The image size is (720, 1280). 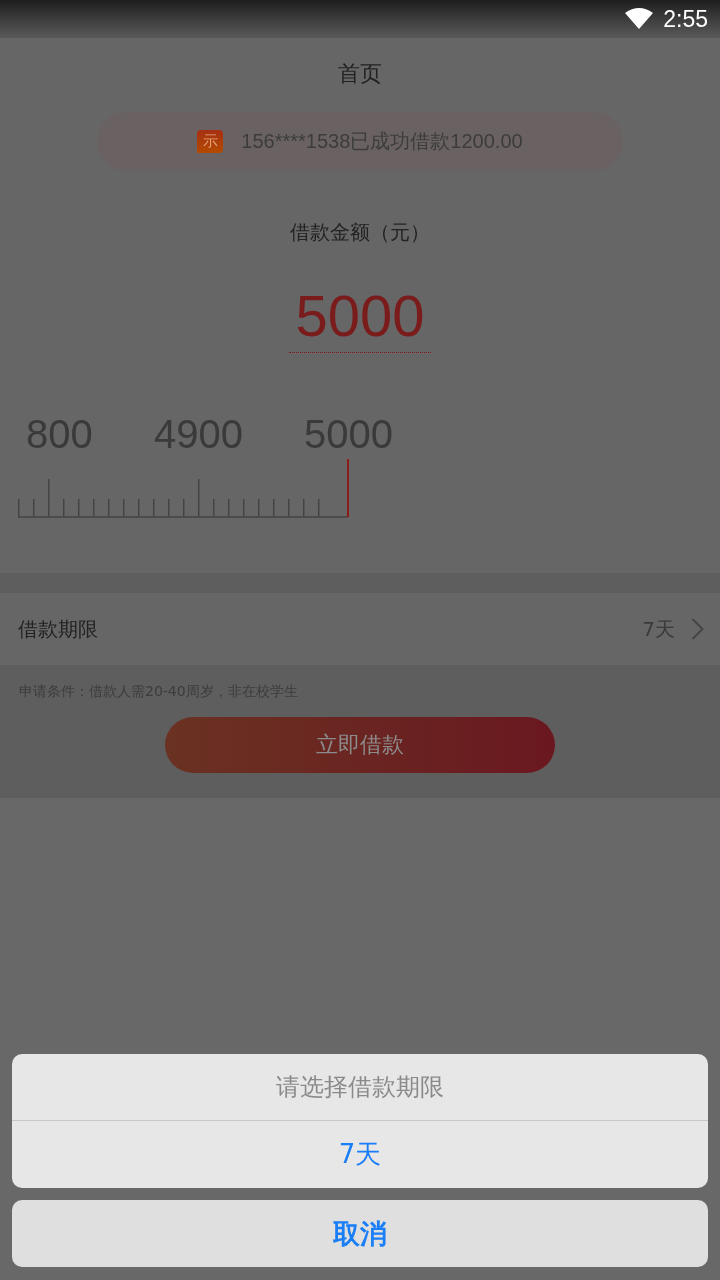 I want to click on term-label: 借款期限, so click(x=58, y=629).